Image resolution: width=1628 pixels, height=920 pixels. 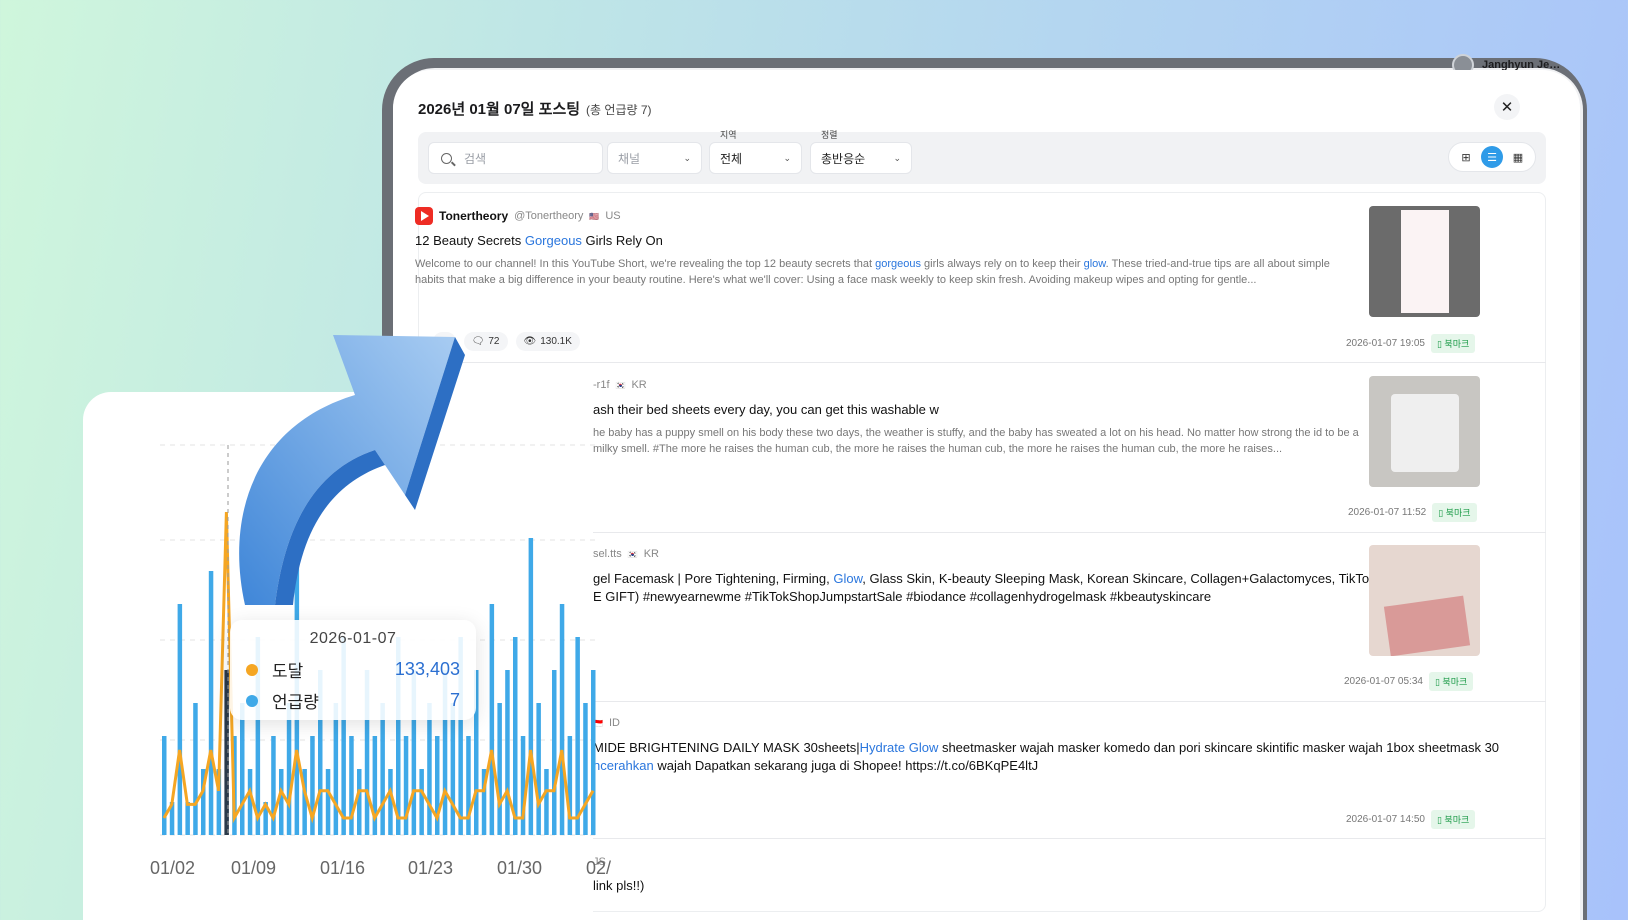 I want to click on x-tick: 01/30, so click(x=520, y=868).